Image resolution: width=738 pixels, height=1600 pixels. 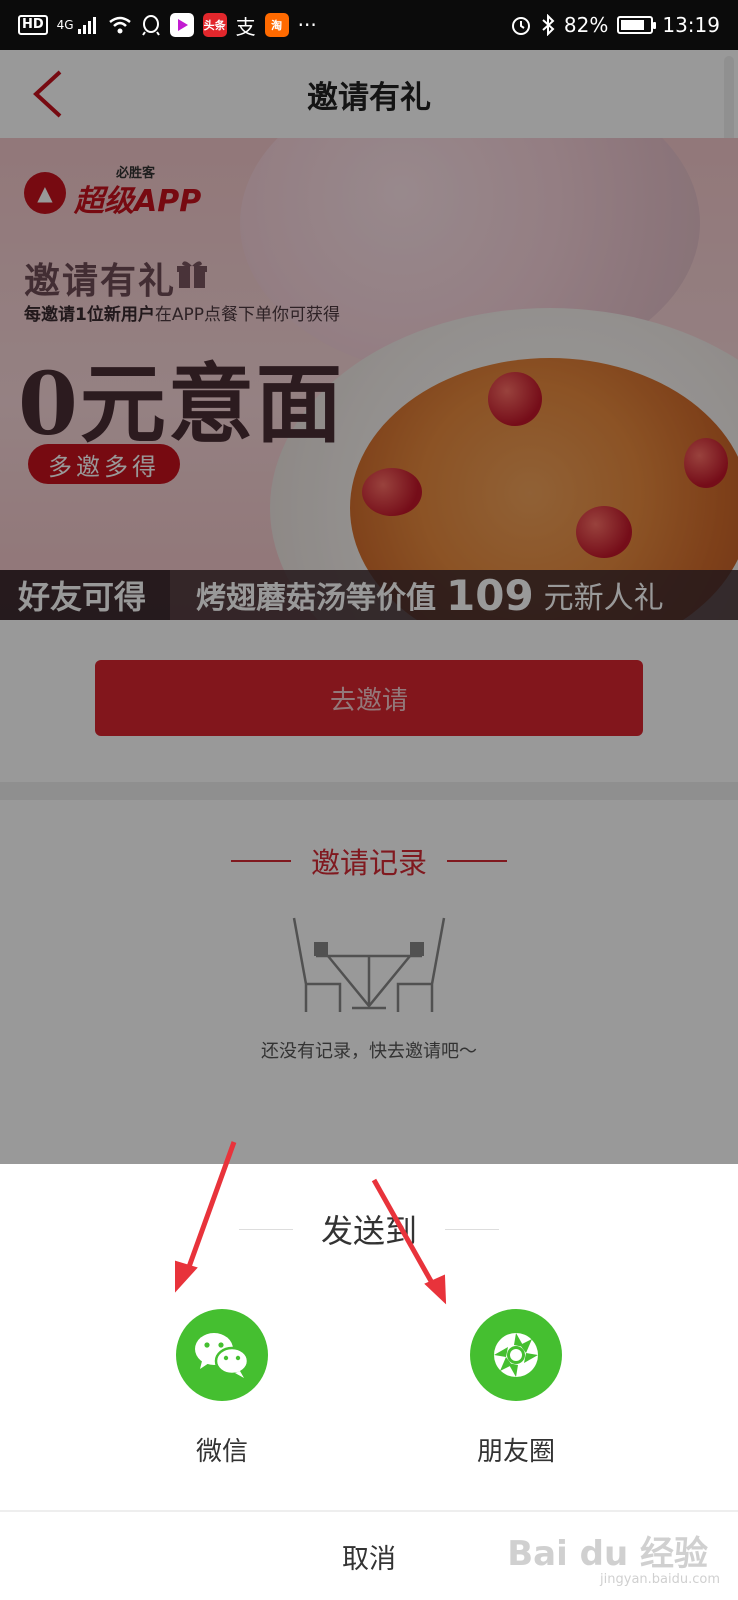 What do you see at coordinates (33, 25) in the screenshot?
I see `hd-badge: HD` at bounding box center [33, 25].